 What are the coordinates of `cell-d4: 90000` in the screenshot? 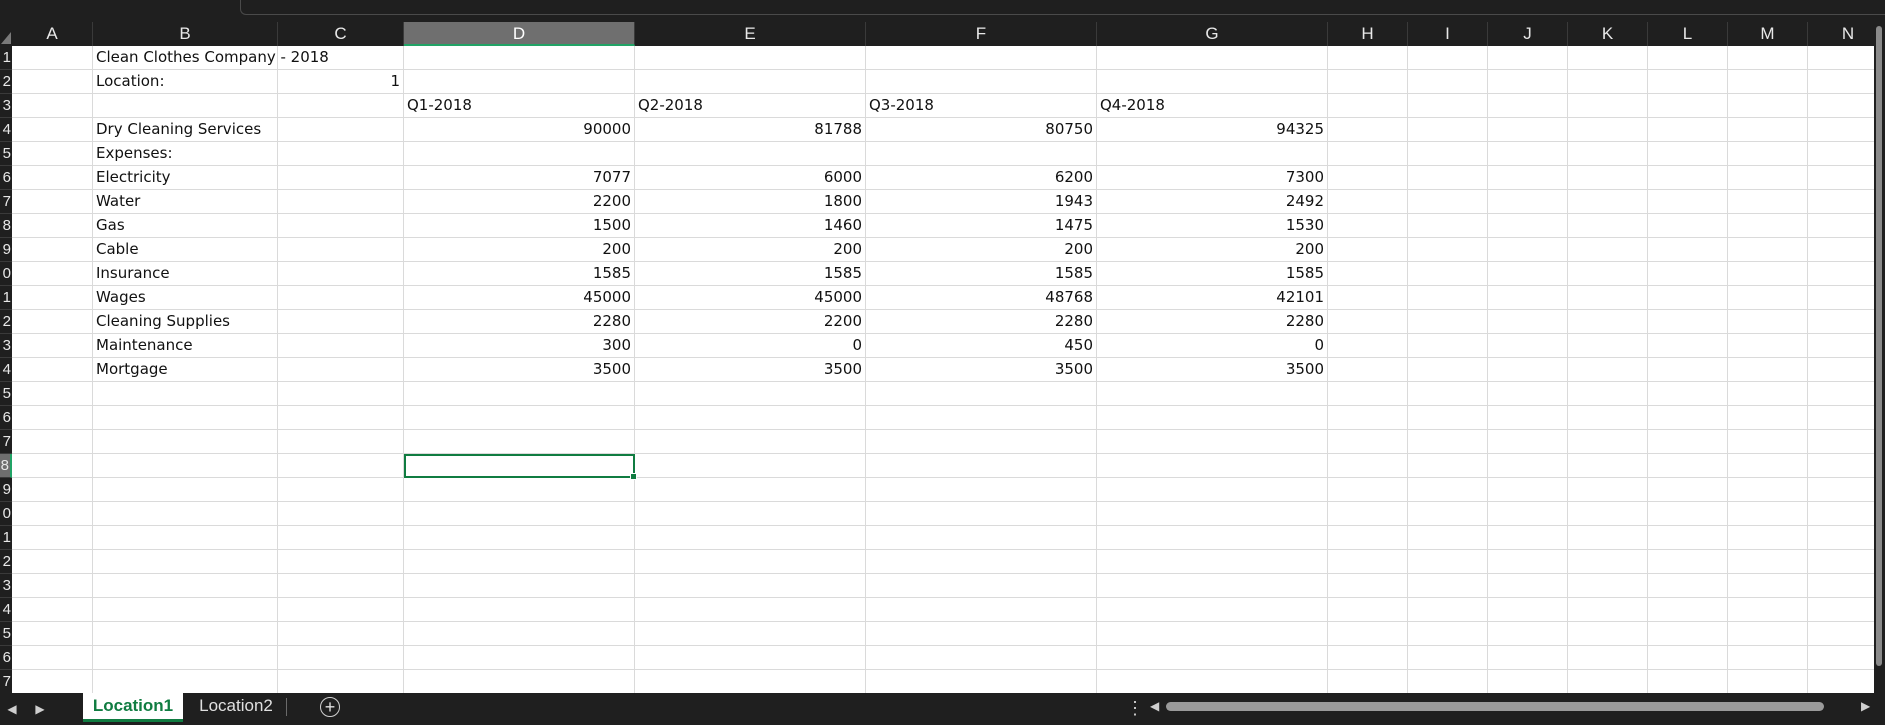 It's located at (519, 130).